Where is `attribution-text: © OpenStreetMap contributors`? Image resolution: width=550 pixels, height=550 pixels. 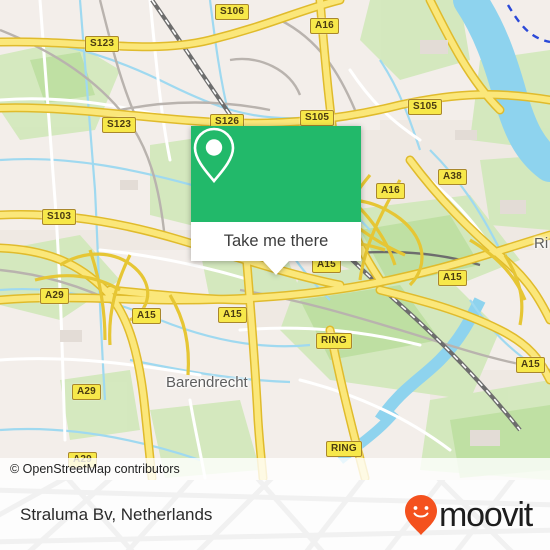 attribution-text: © OpenStreetMap contributors is located at coordinates (95, 469).